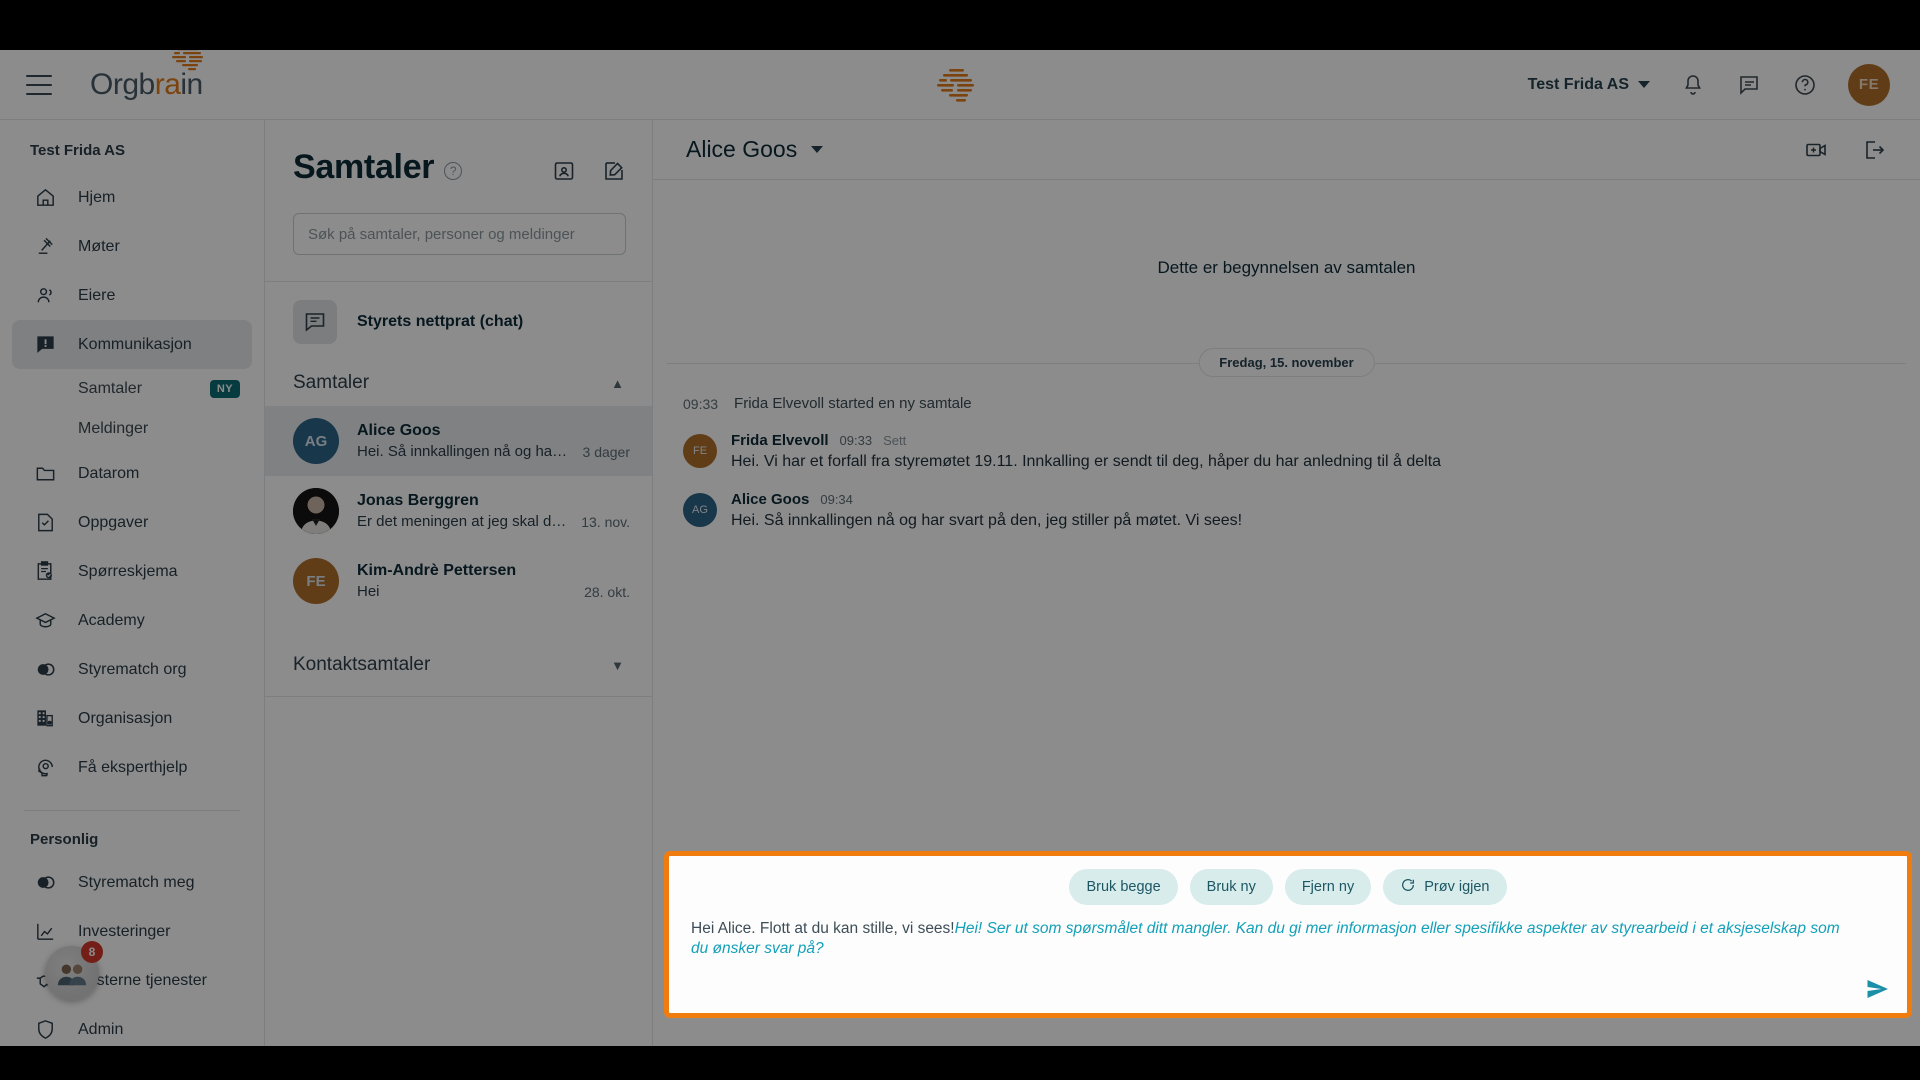  What do you see at coordinates (45, 768) in the screenshot?
I see `head-gear-icon` at bounding box center [45, 768].